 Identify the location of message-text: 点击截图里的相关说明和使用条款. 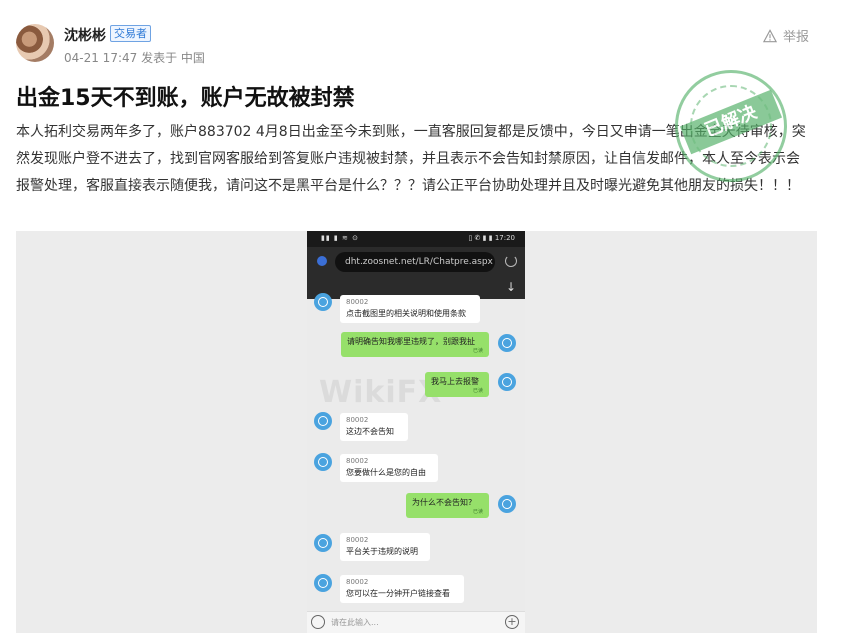
(406, 313).